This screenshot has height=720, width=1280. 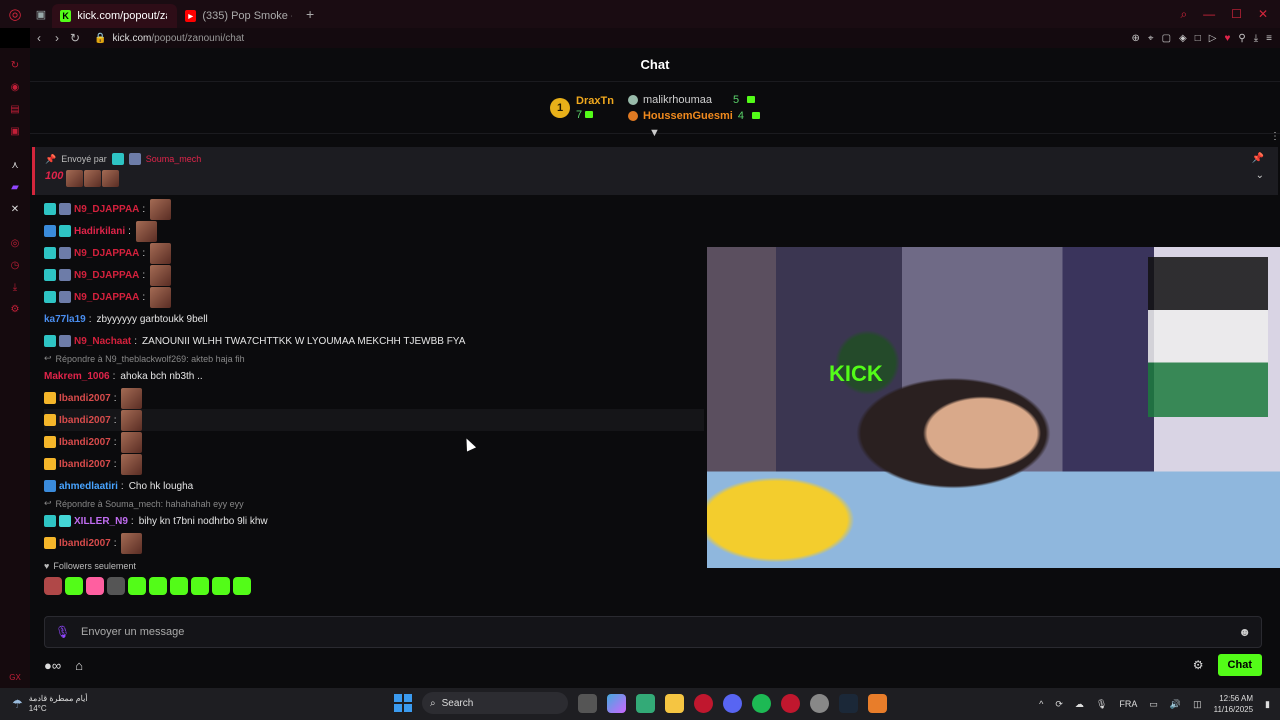 I want to click on pinned-user: Souma_mech, so click(x=174, y=159).